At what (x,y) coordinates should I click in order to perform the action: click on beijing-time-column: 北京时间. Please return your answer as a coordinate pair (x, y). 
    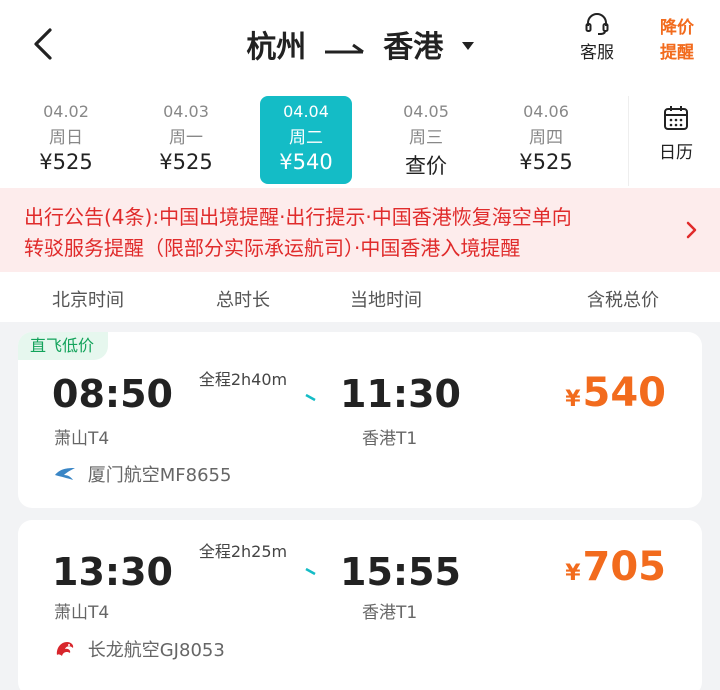
    Looking at the image, I should click on (88, 299).